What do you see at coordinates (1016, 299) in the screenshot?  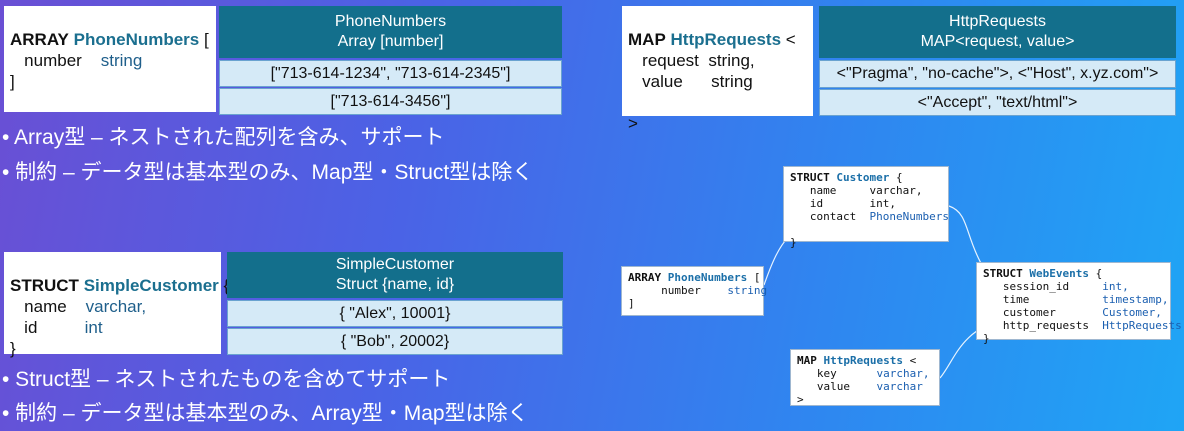 I see `webevents-field: time` at bounding box center [1016, 299].